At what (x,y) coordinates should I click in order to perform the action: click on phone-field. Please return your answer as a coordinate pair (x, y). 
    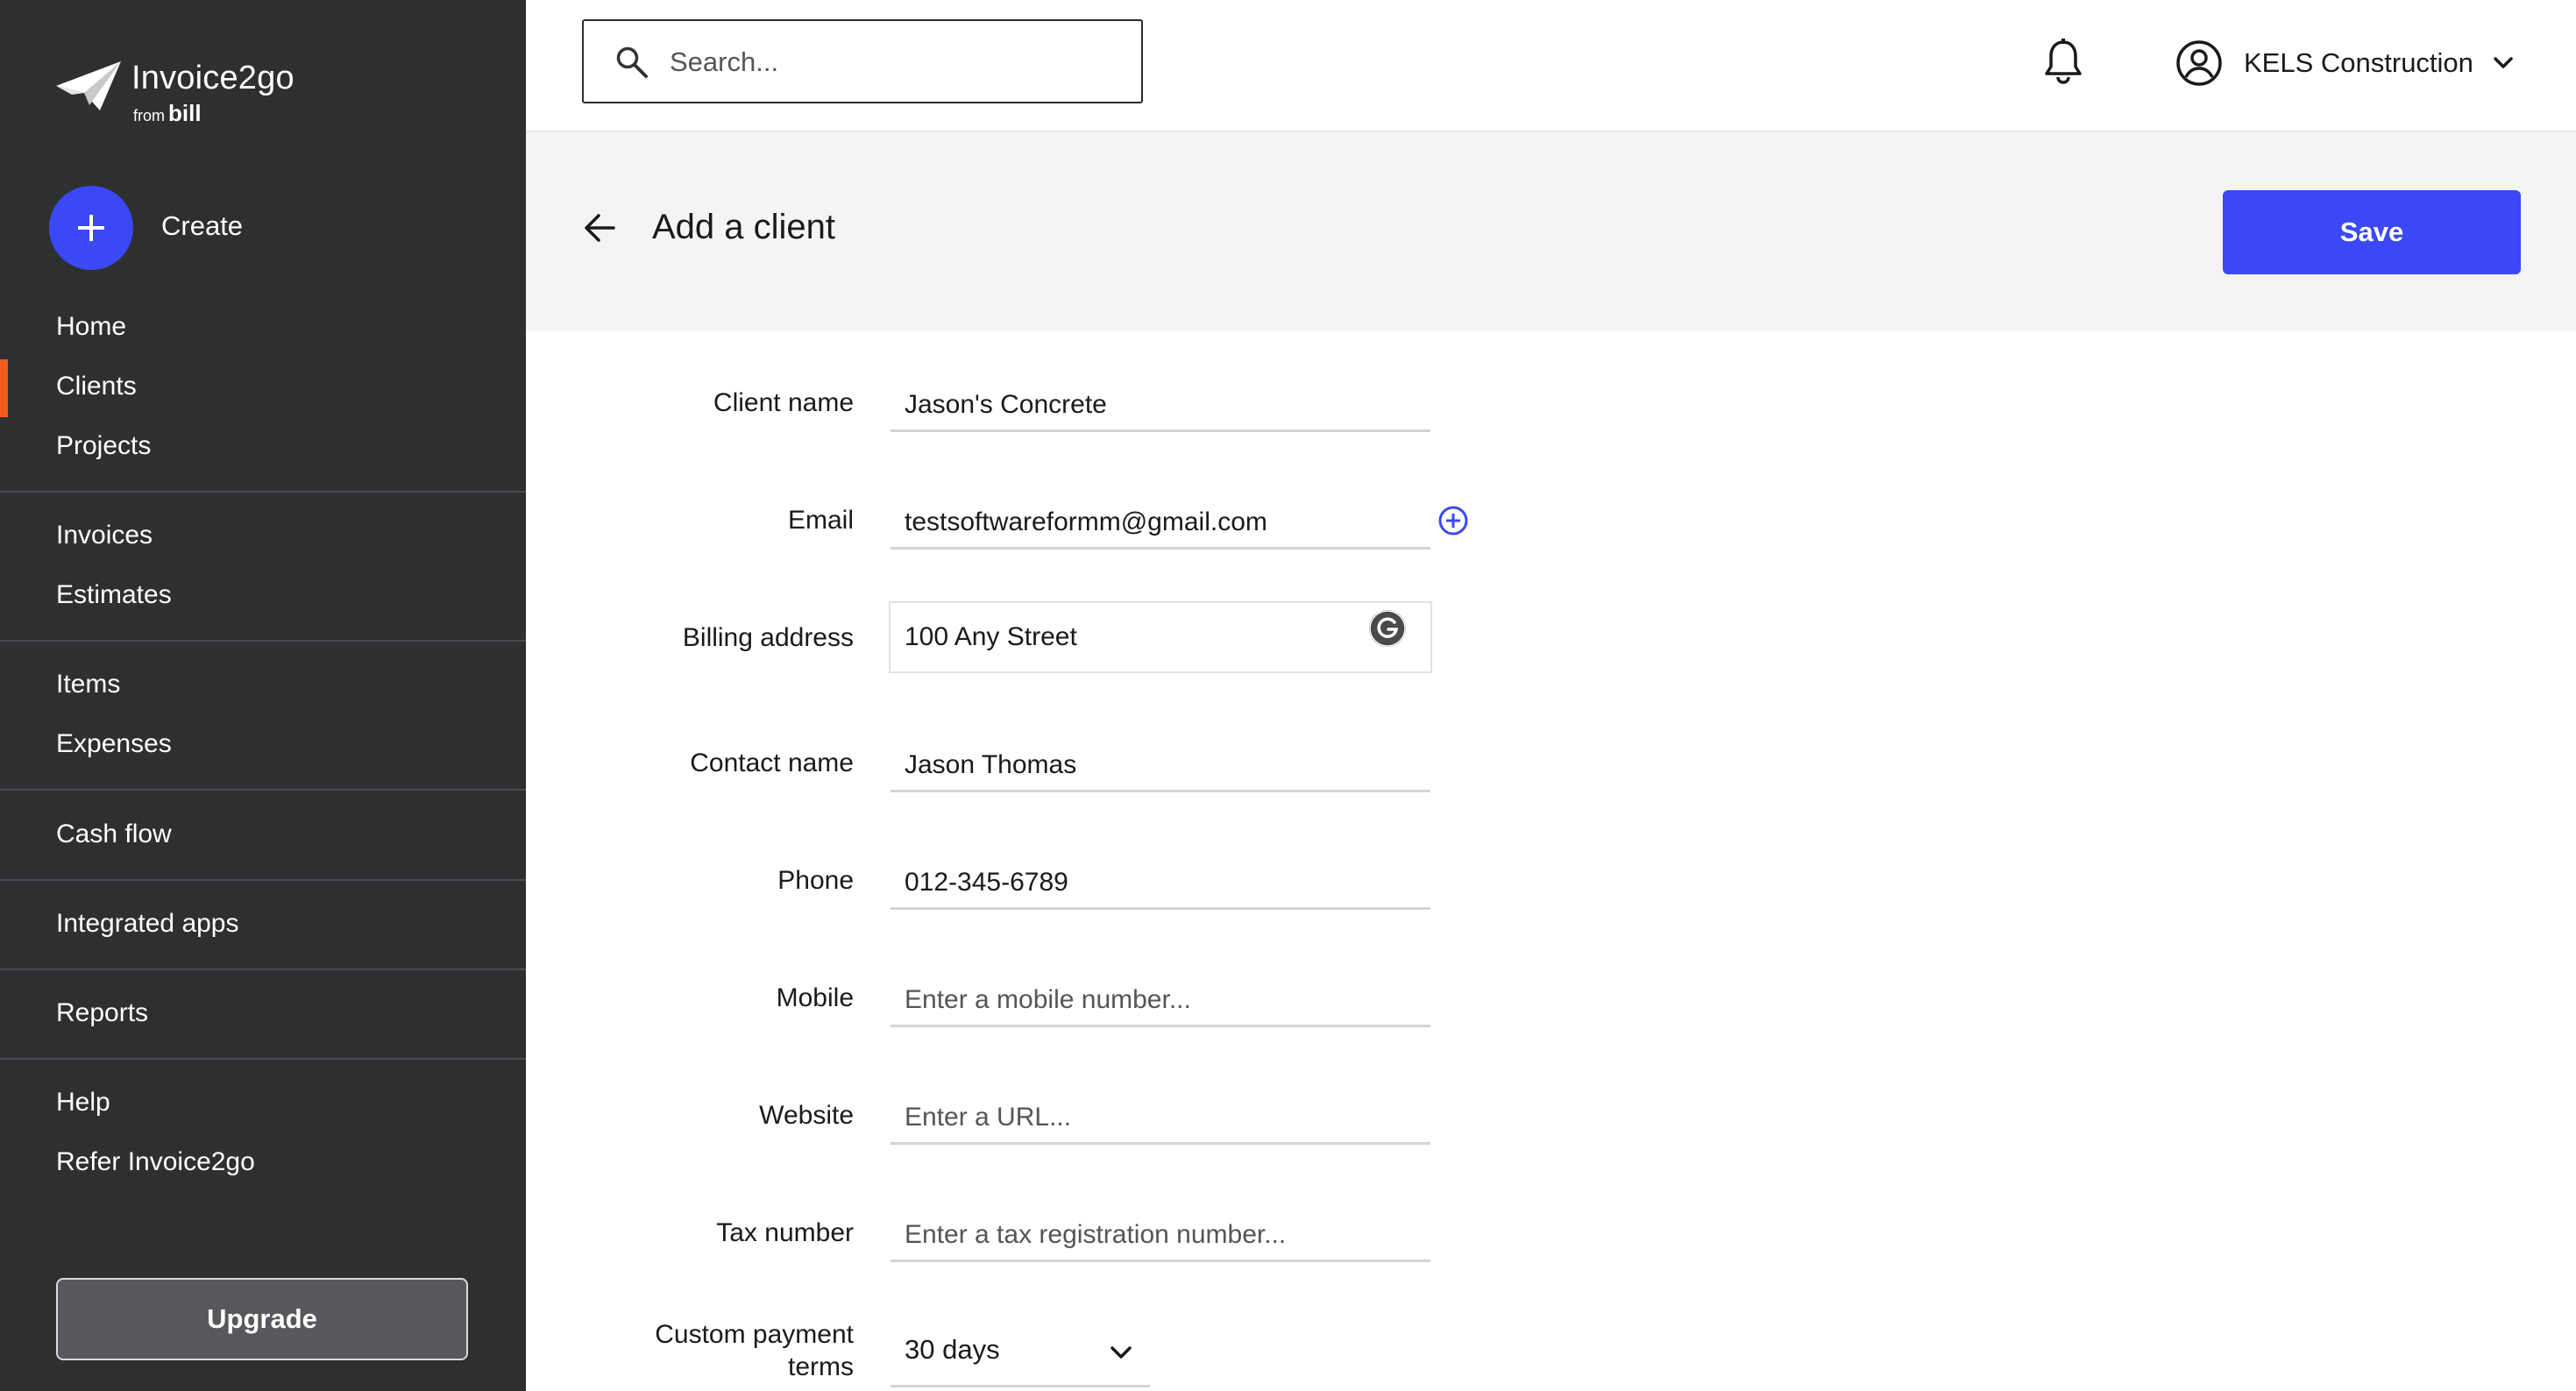
    Looking at the image, I should click on (1160, 884).